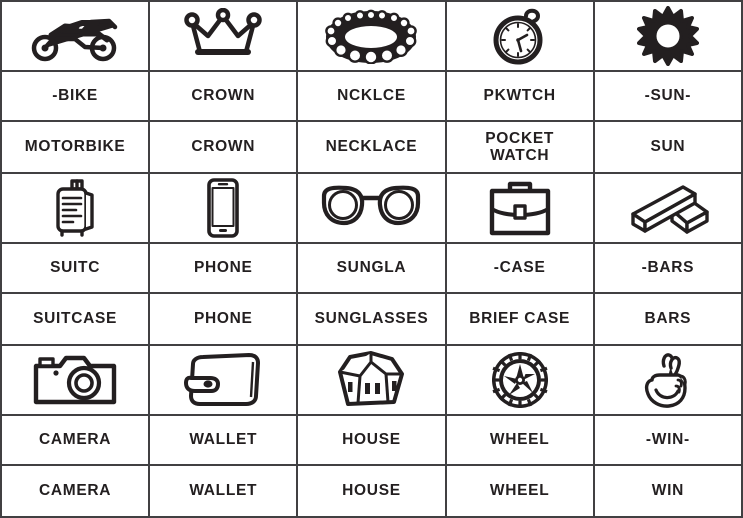 This screenshot has height=518, width=743. I want to click on abbreviation-cell: WALLET, so click(223, 440).